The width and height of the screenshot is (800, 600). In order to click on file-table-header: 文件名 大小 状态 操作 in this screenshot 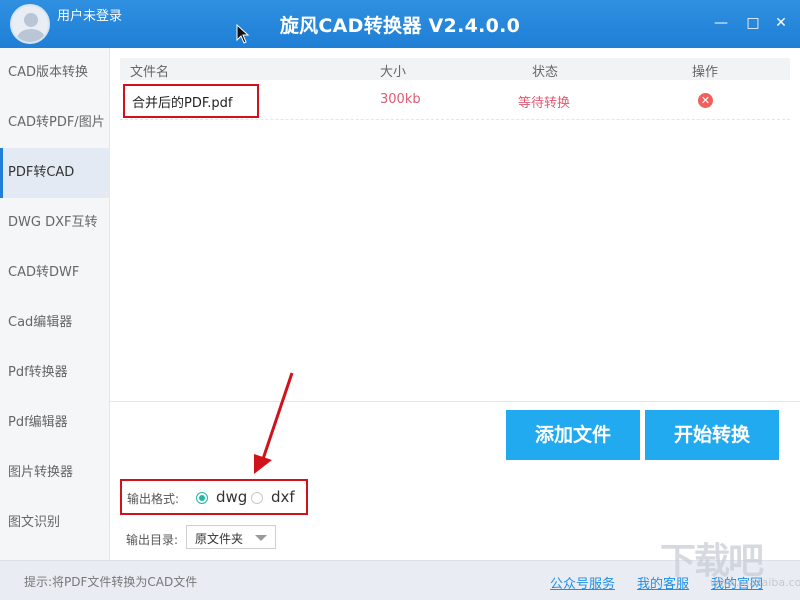, I will do `click(455, 69)`.